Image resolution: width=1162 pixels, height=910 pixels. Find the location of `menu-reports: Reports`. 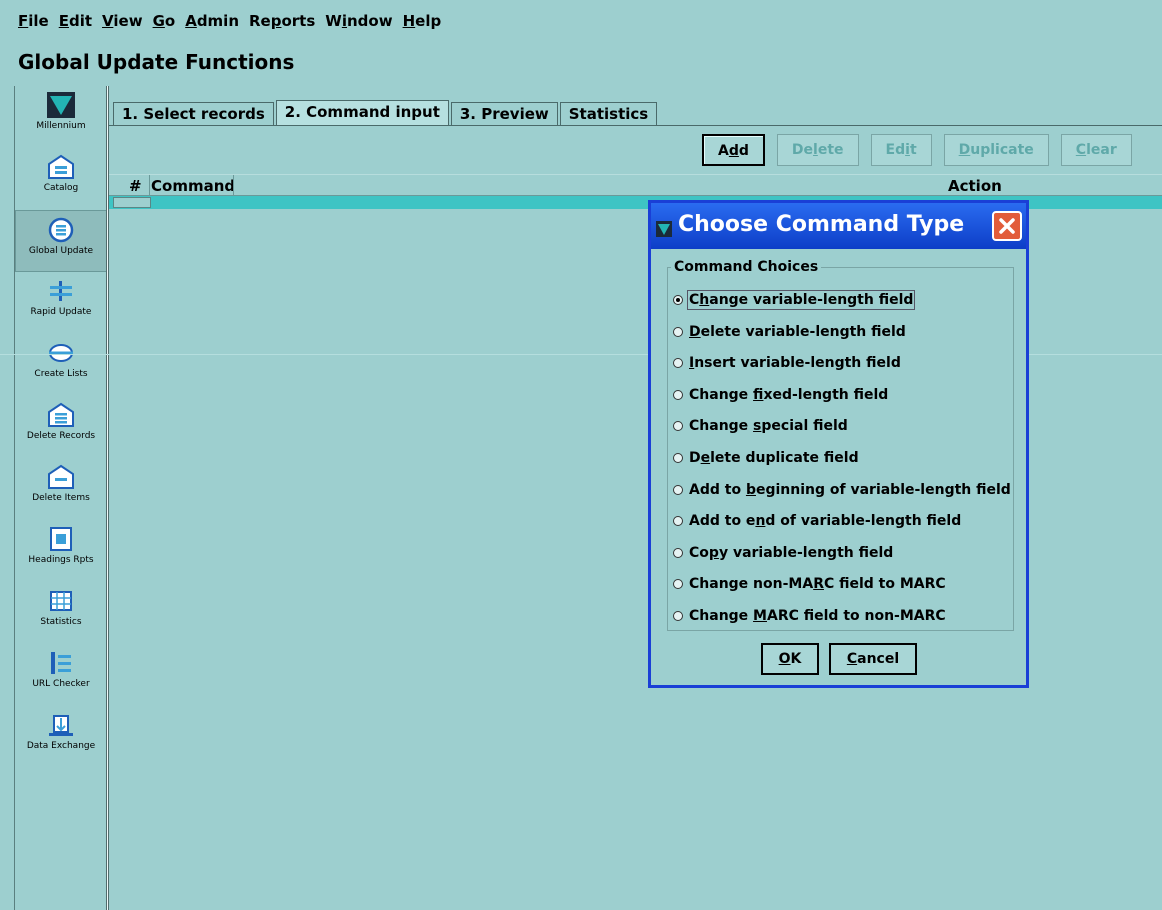

menu-reports: Reports is located at coordinates (282, 24).